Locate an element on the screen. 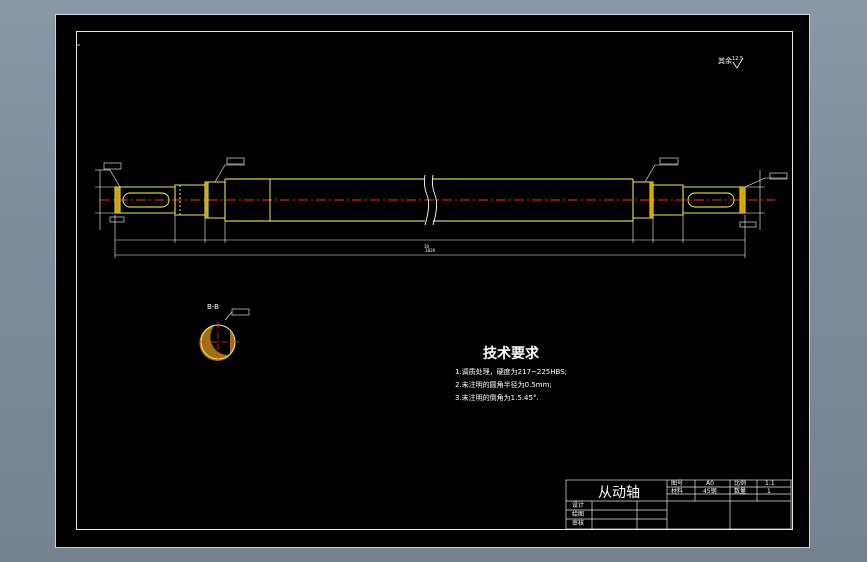 This screenshot has width=867, height=562. row-drafter: 绘图 is located at coordinates (578, 514).